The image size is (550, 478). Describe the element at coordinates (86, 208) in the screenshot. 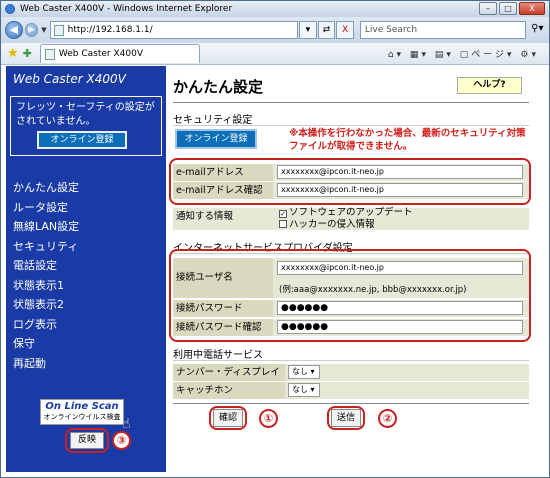

I see `sidebar-item-router: ルータ設定` at that location.